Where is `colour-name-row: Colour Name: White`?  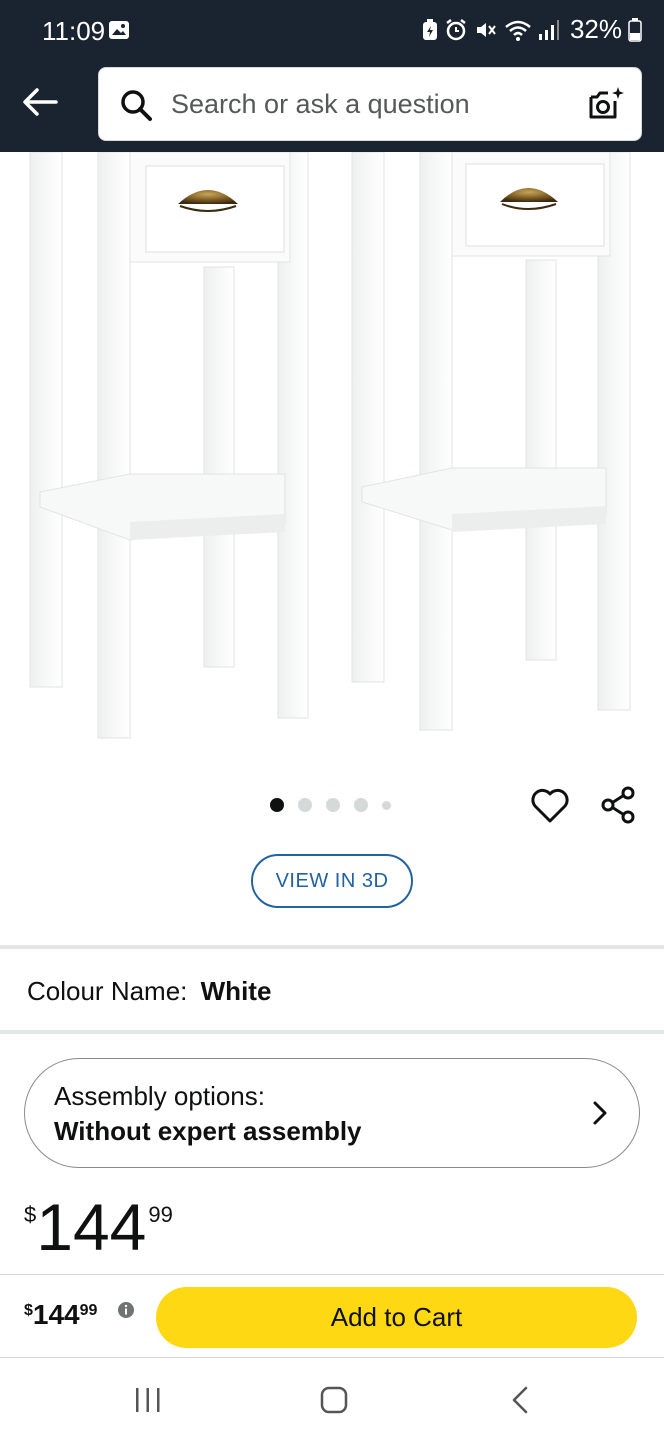
colour-name-row: Colour Name: White is located at coordinates (149, 991).